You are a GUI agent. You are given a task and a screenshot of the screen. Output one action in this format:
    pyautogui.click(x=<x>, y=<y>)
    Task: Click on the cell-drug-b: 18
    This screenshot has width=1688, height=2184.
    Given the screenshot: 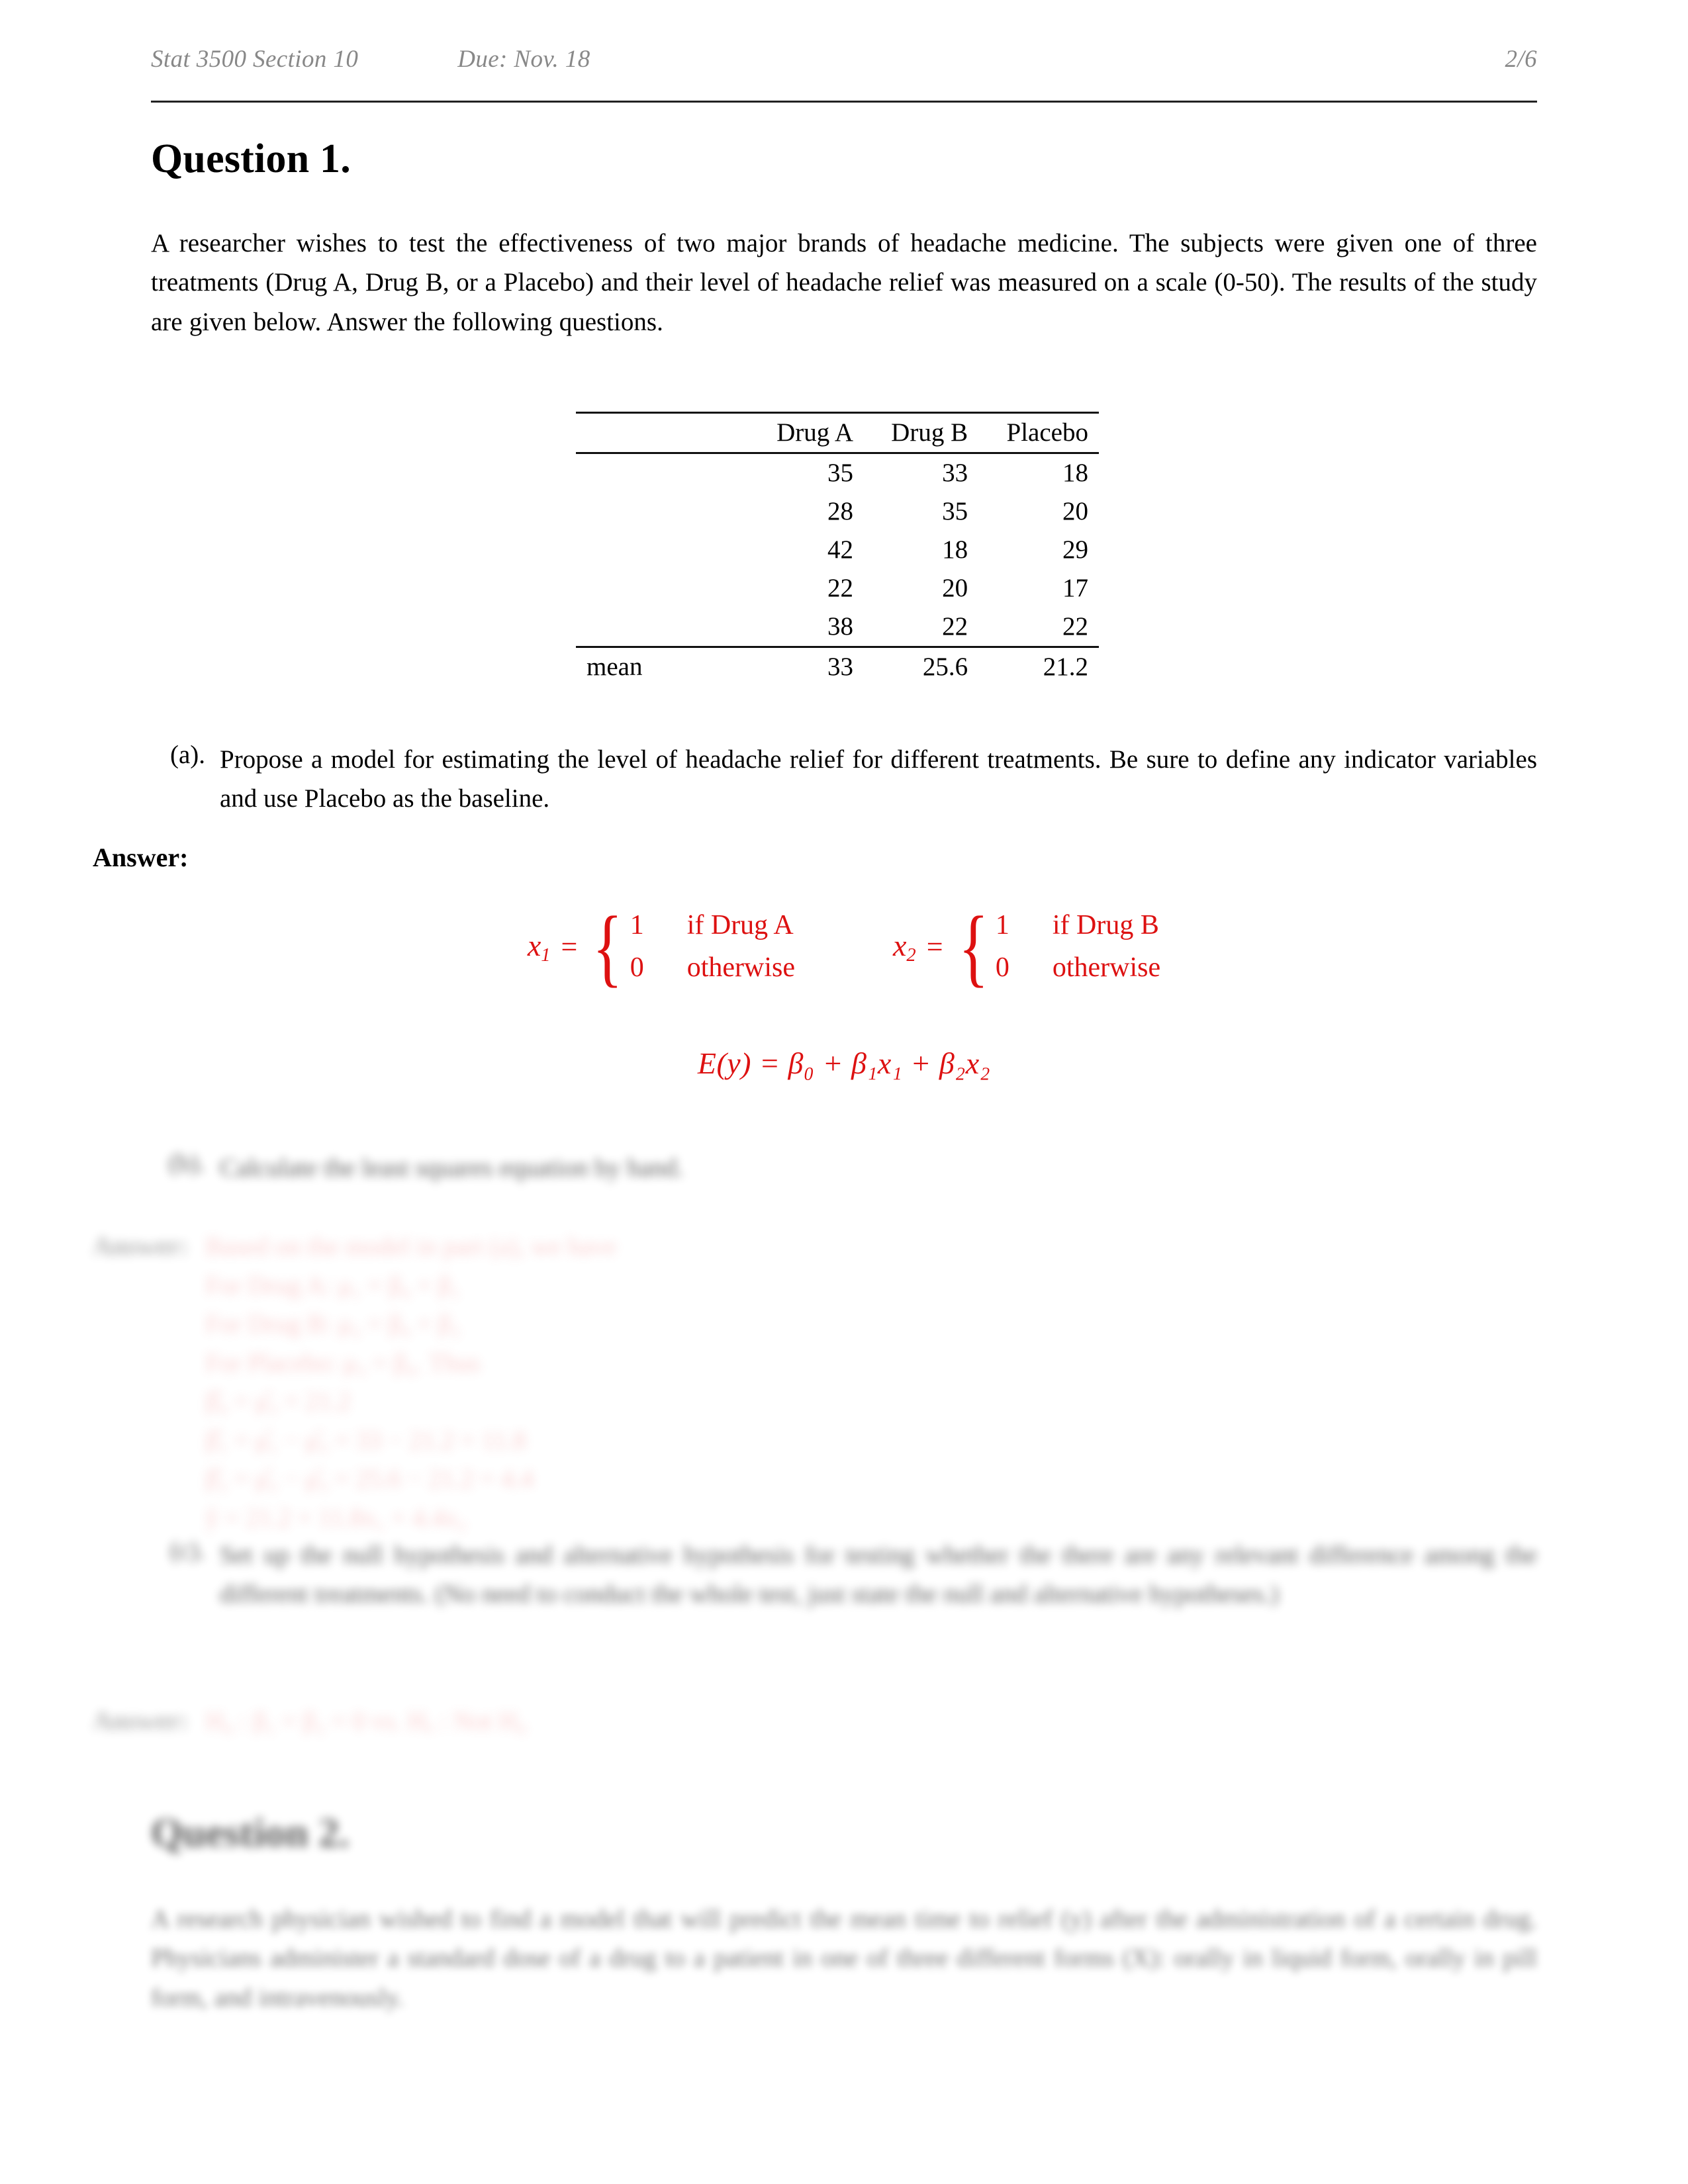 What is the action you would take?
    pyautogui.click(x=955, y=549)
    